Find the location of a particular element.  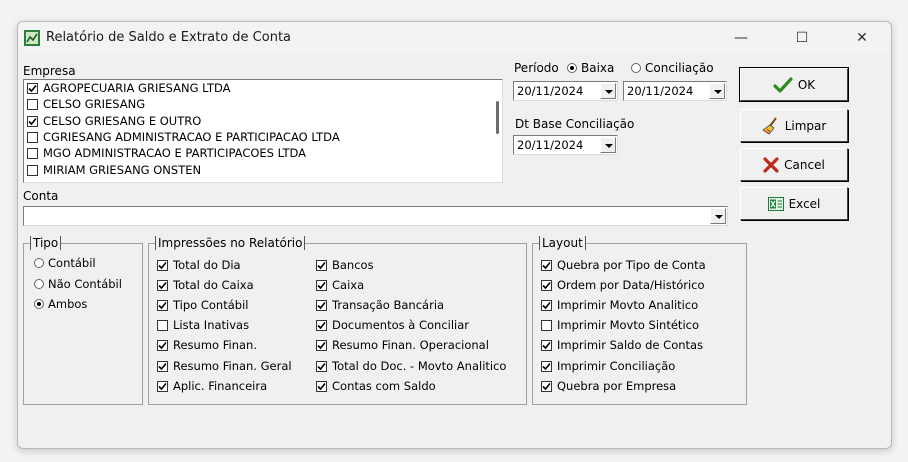

checkbox-row: Resumo Finan. Geral is located at coordinates (224, 366).